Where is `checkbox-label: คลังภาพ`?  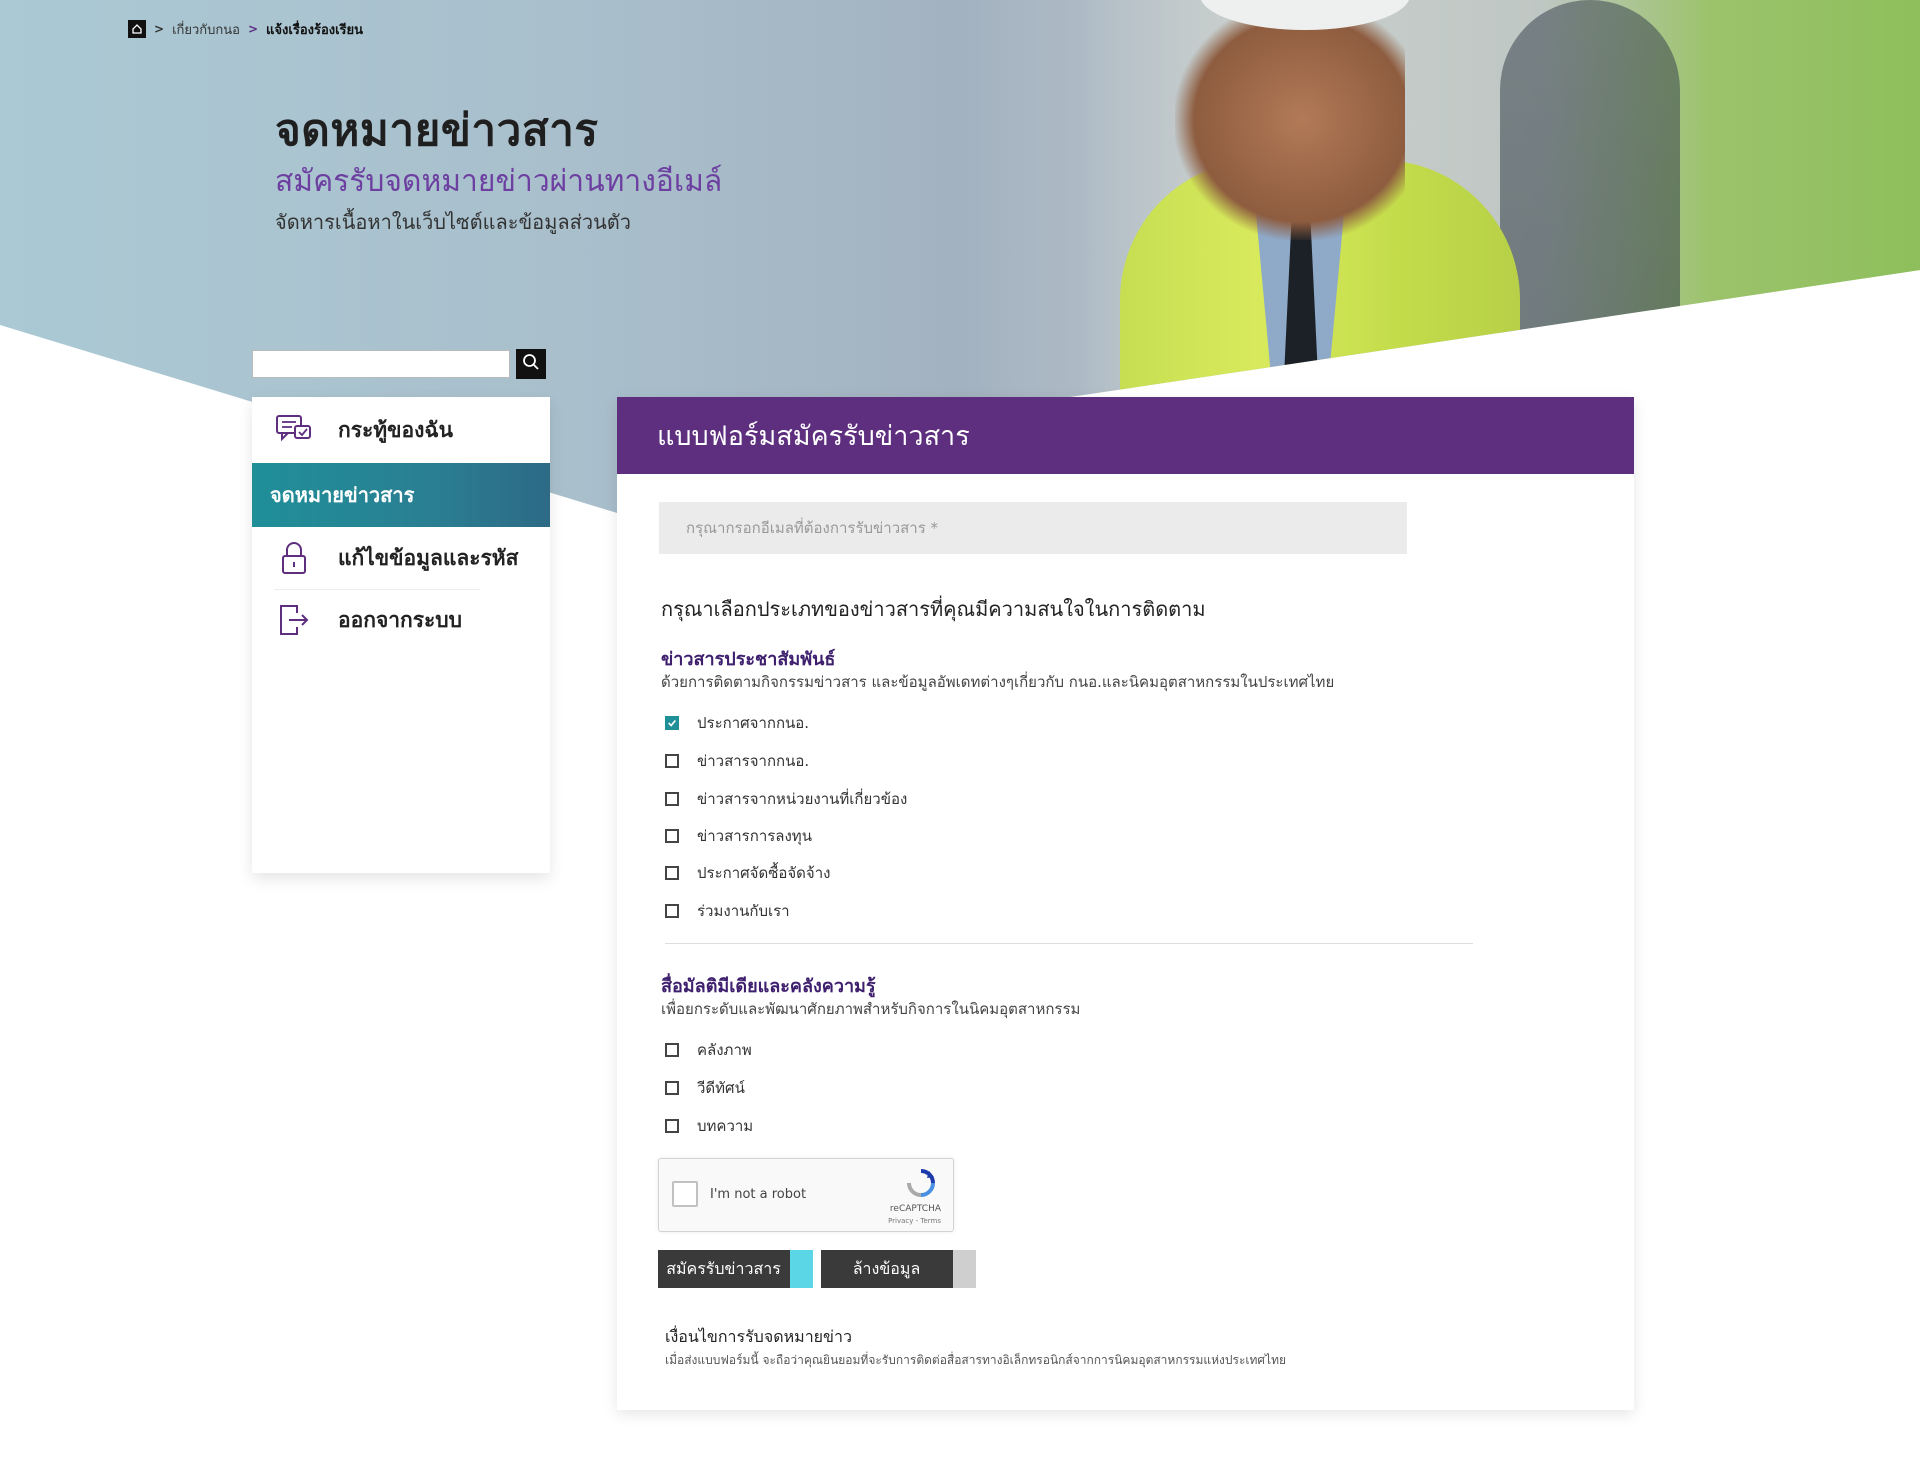 checkbox-label: คลังภาพ is located at coordinates (724, 1050).